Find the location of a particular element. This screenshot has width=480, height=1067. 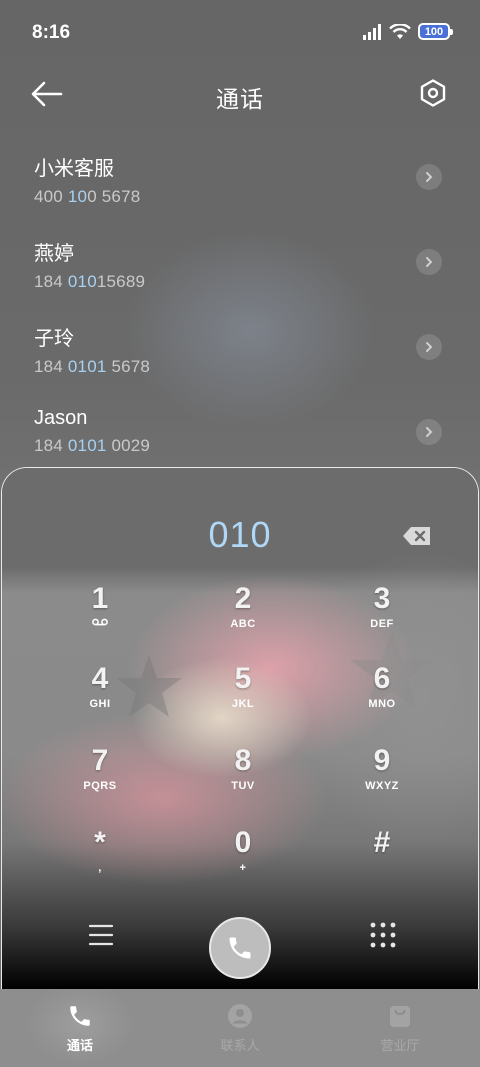

call-button is located at coordinates (240, 948).